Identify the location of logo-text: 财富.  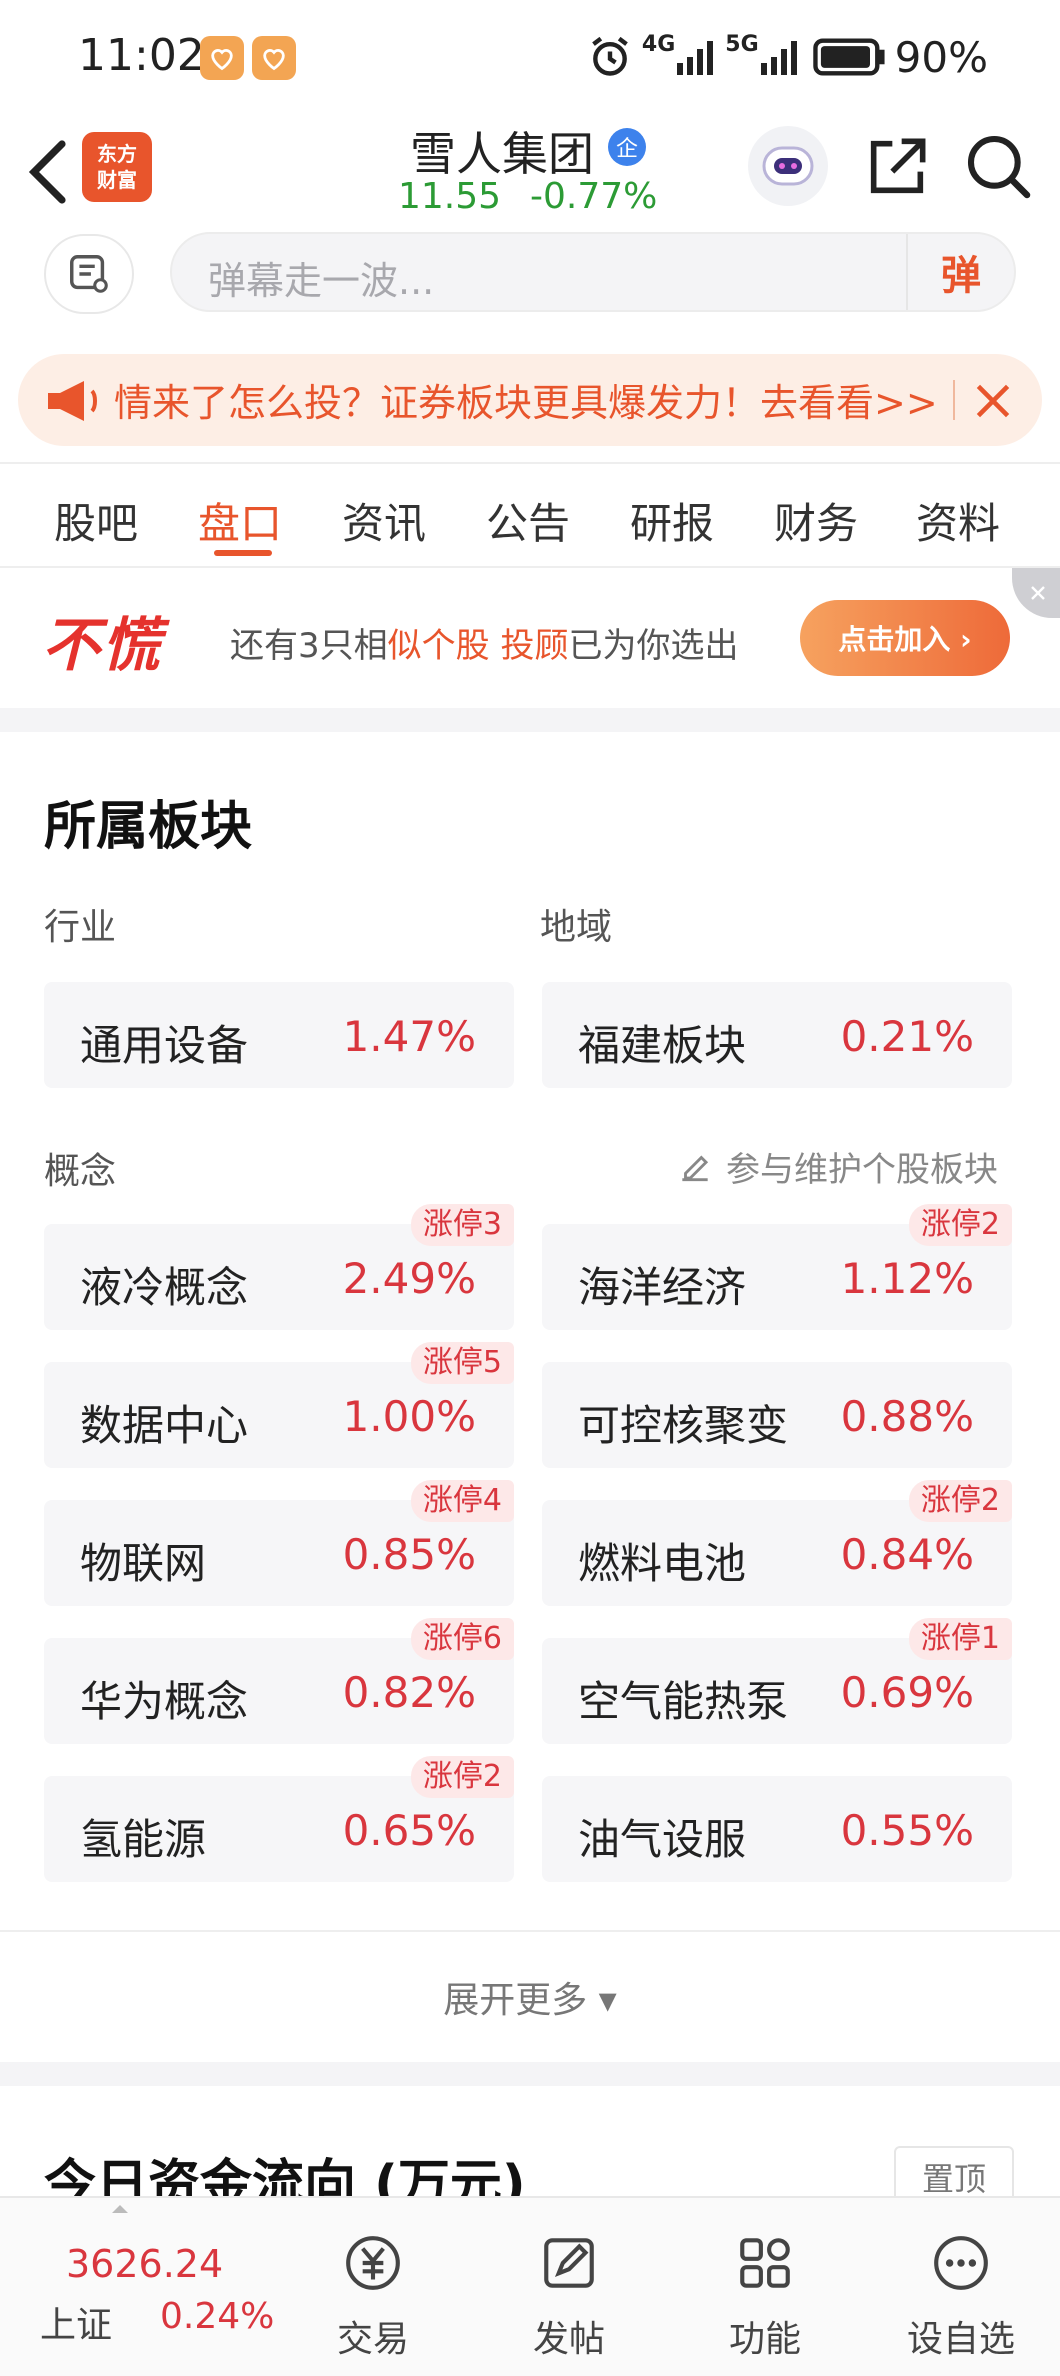
(117, 180).